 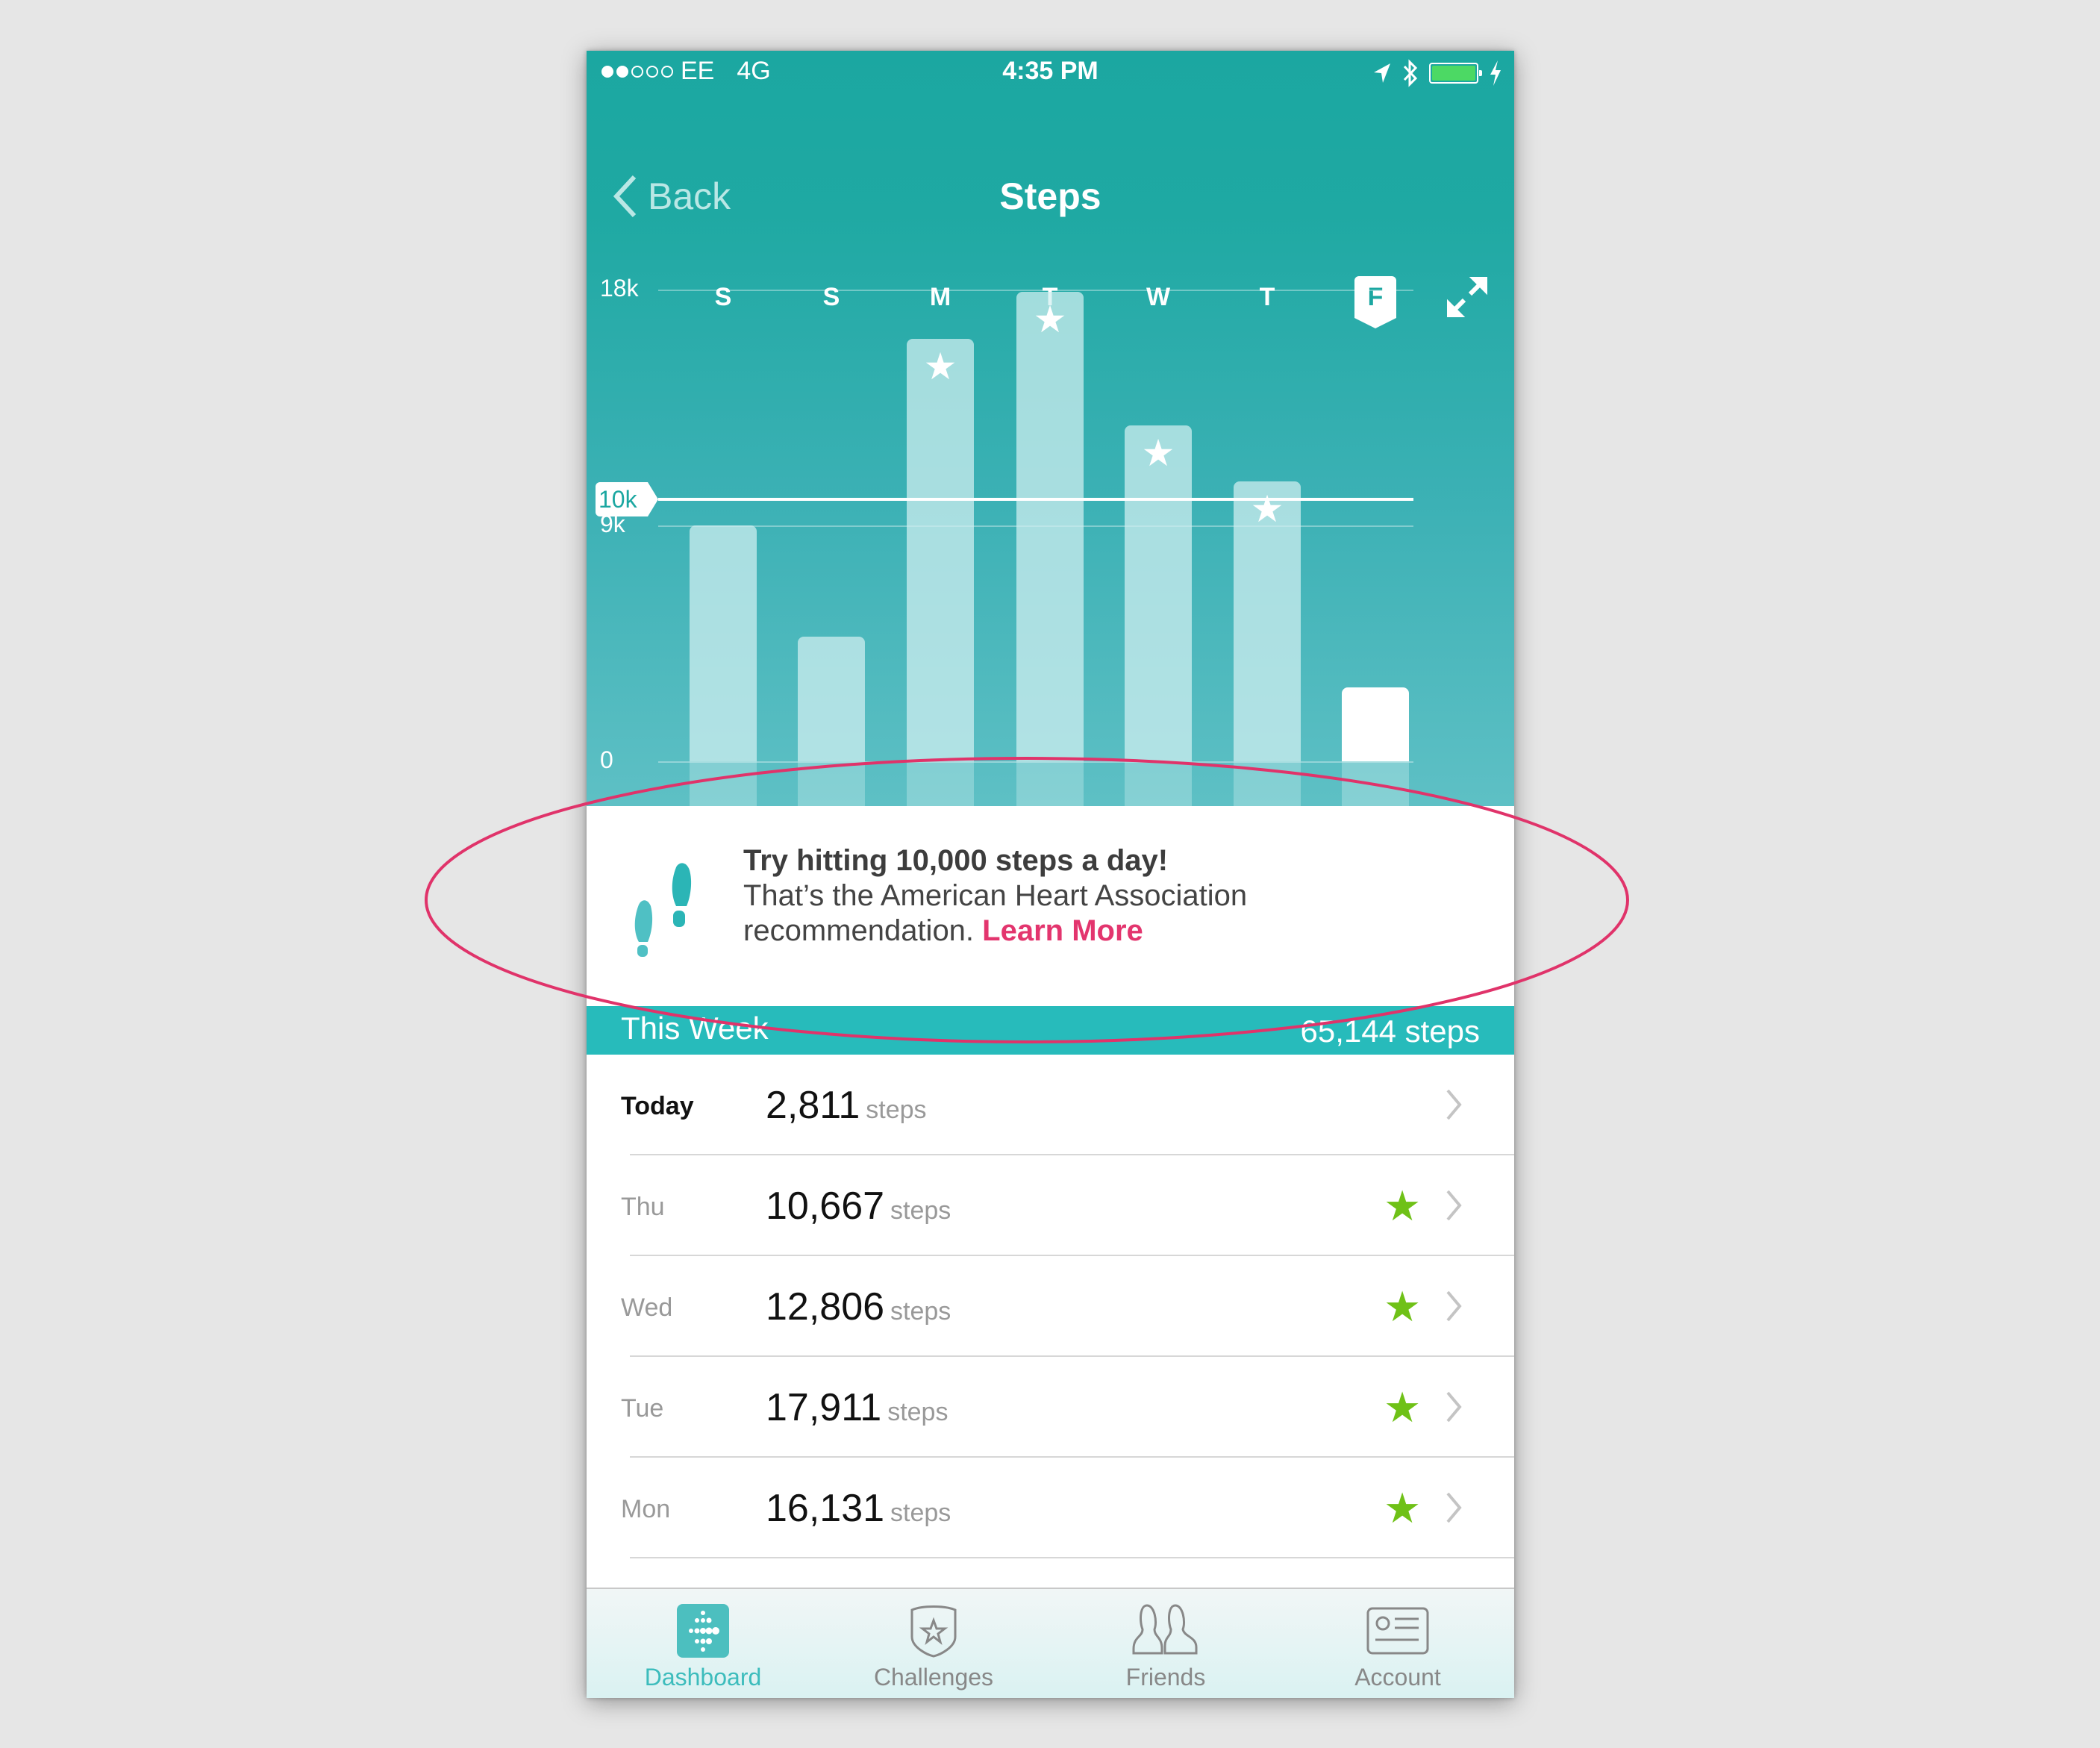 I want to click on day-label: W, so click(x=1159, y=297).